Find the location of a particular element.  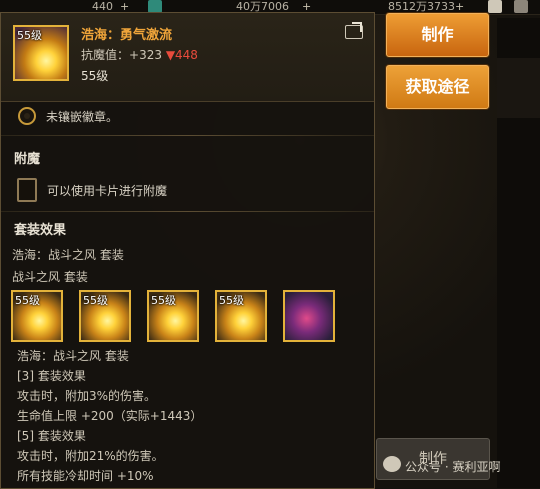

item-header: 55级 浩海：勇气激流 抗魔值：+323 ▼448 55级 is located at coordinates (187, 57).